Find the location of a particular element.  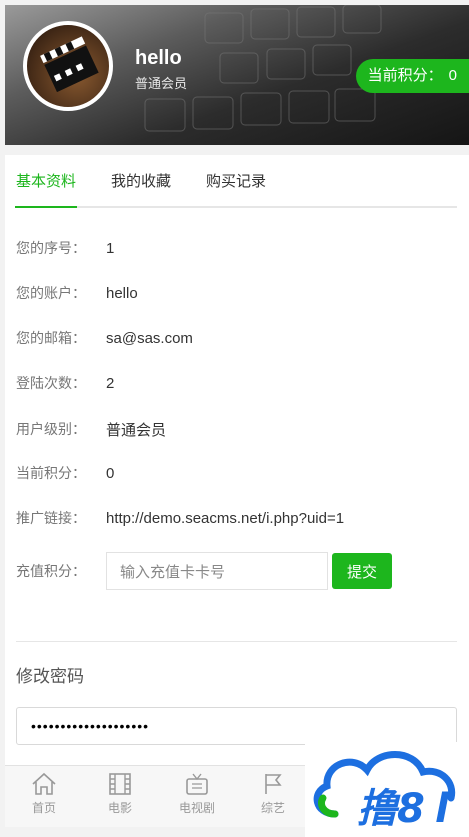

points-badge-label: 当前积分： is located at coordinates (405, 75).